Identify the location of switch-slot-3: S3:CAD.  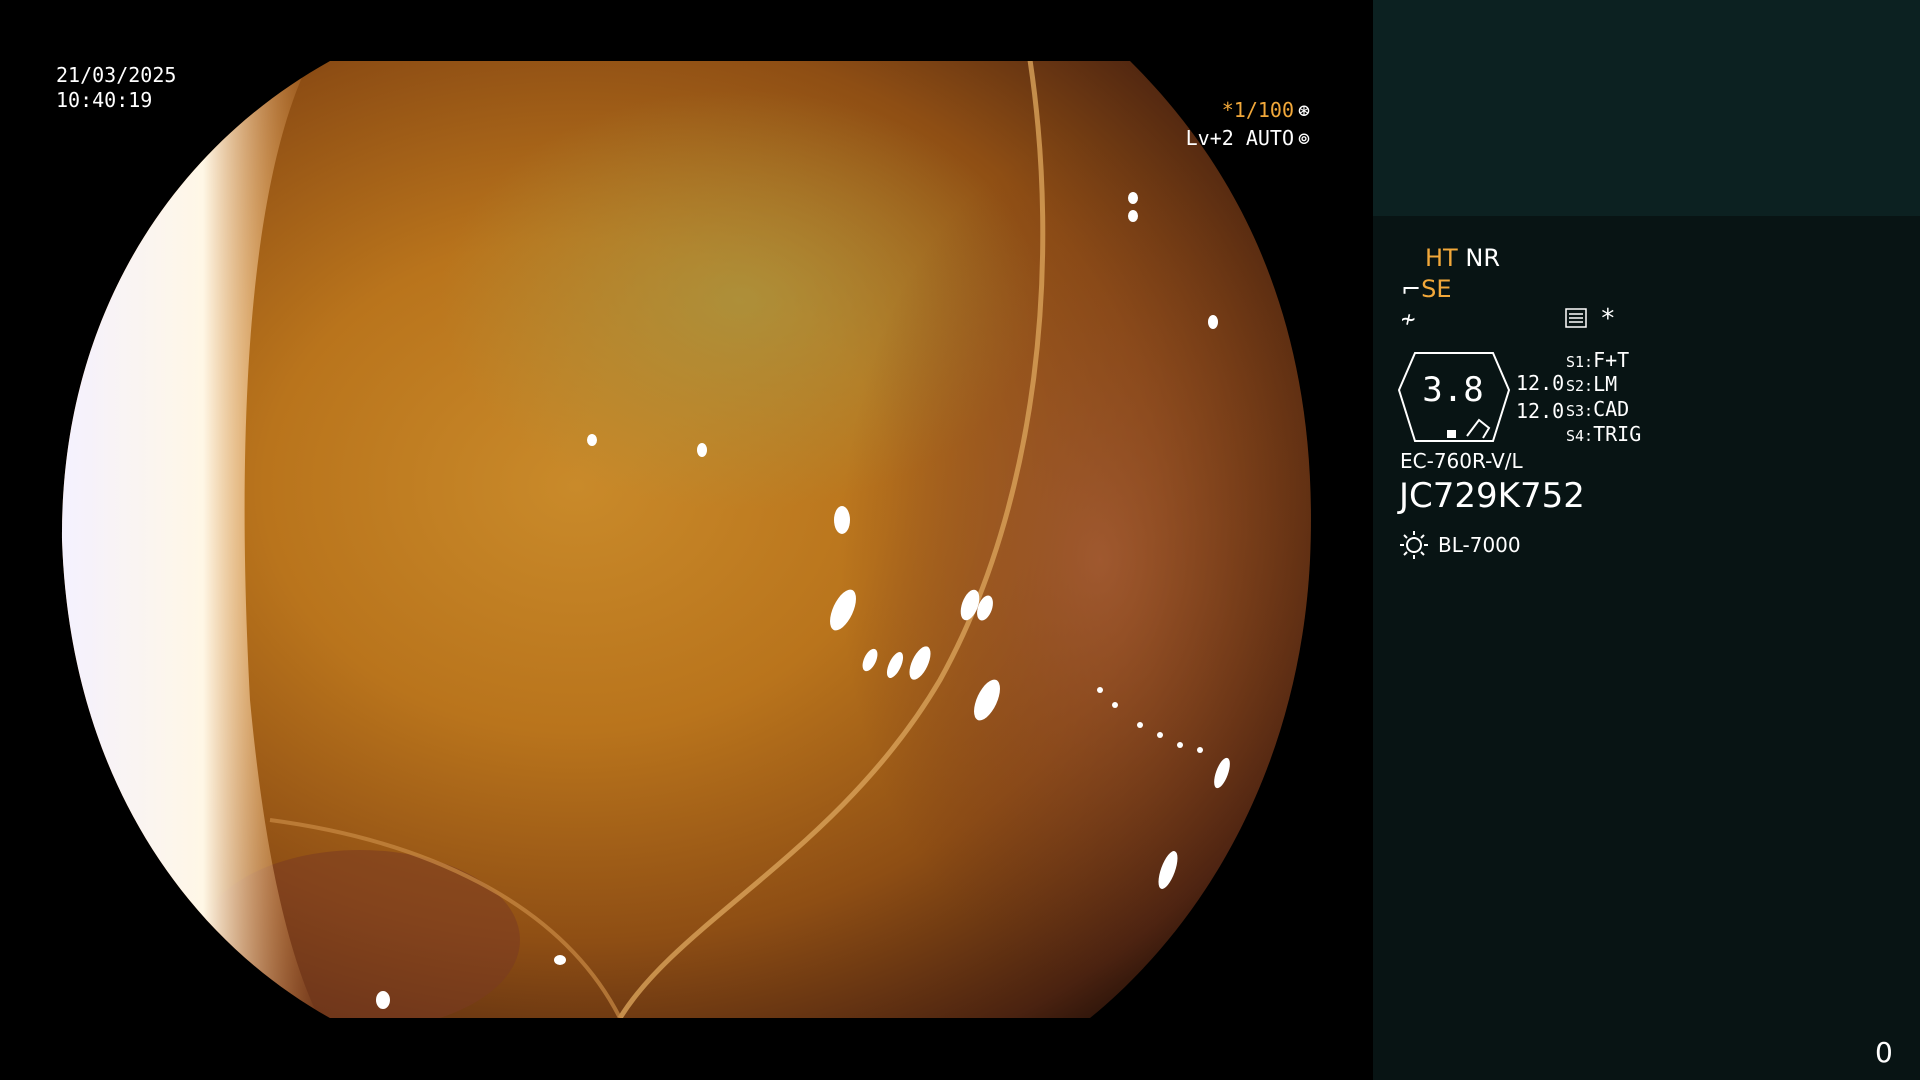
(1597, 410).